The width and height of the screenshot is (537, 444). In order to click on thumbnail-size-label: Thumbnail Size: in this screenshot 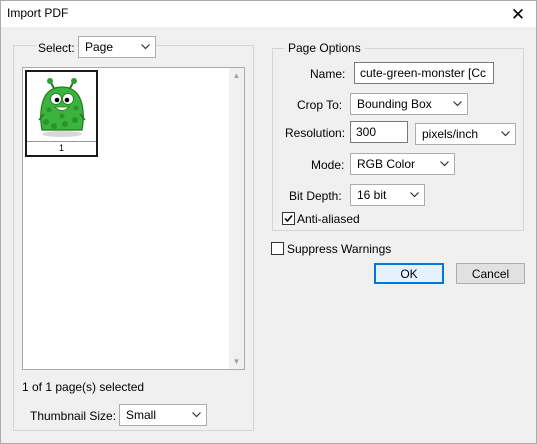, I will do `click(73, 416)`.